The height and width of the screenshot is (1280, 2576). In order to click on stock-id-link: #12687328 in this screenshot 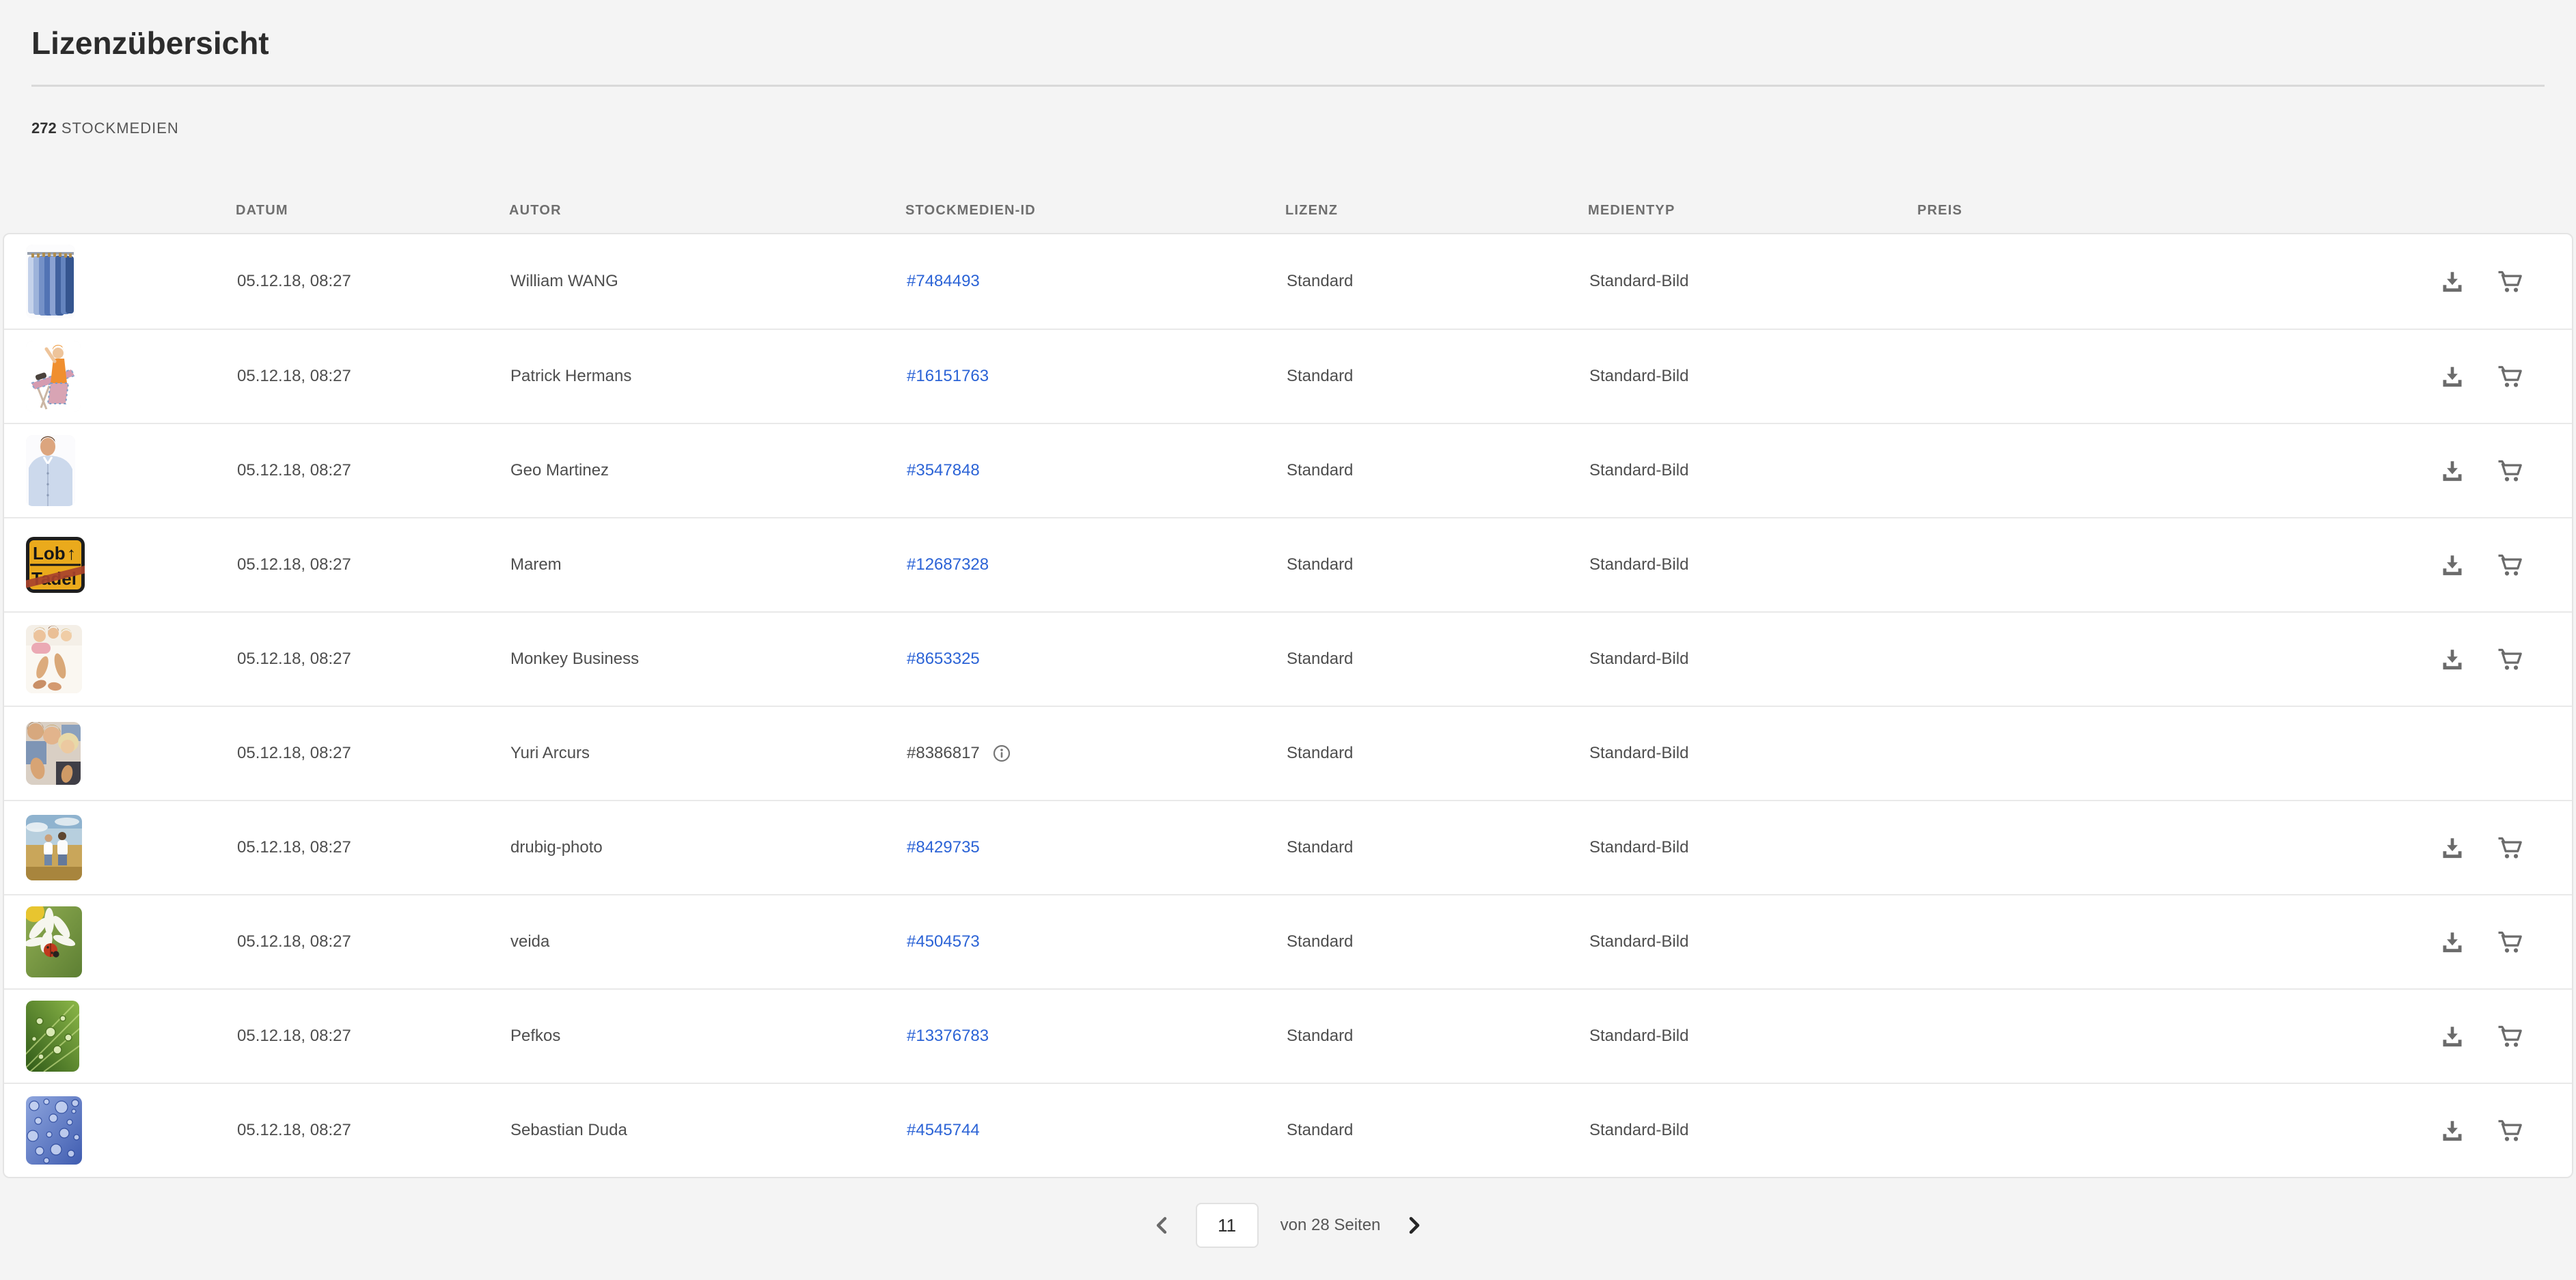, I will do `click(948, 564)`.